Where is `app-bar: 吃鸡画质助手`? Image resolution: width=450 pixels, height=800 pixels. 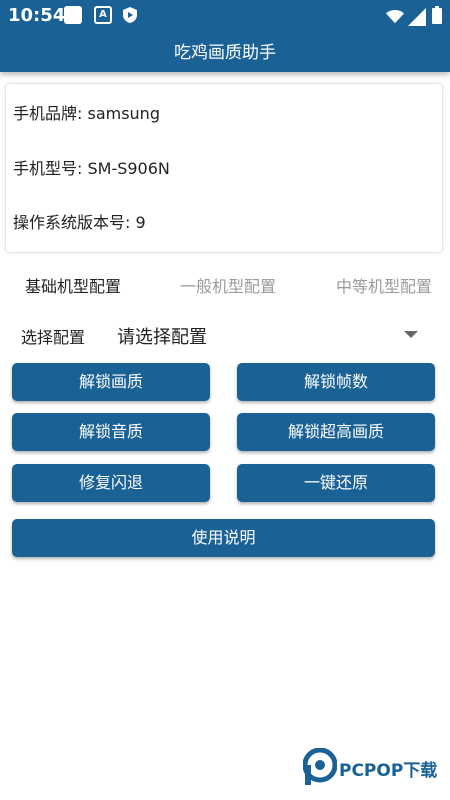
app-bar: 吃鸡画质助手 is located at coordinates (225, 52).